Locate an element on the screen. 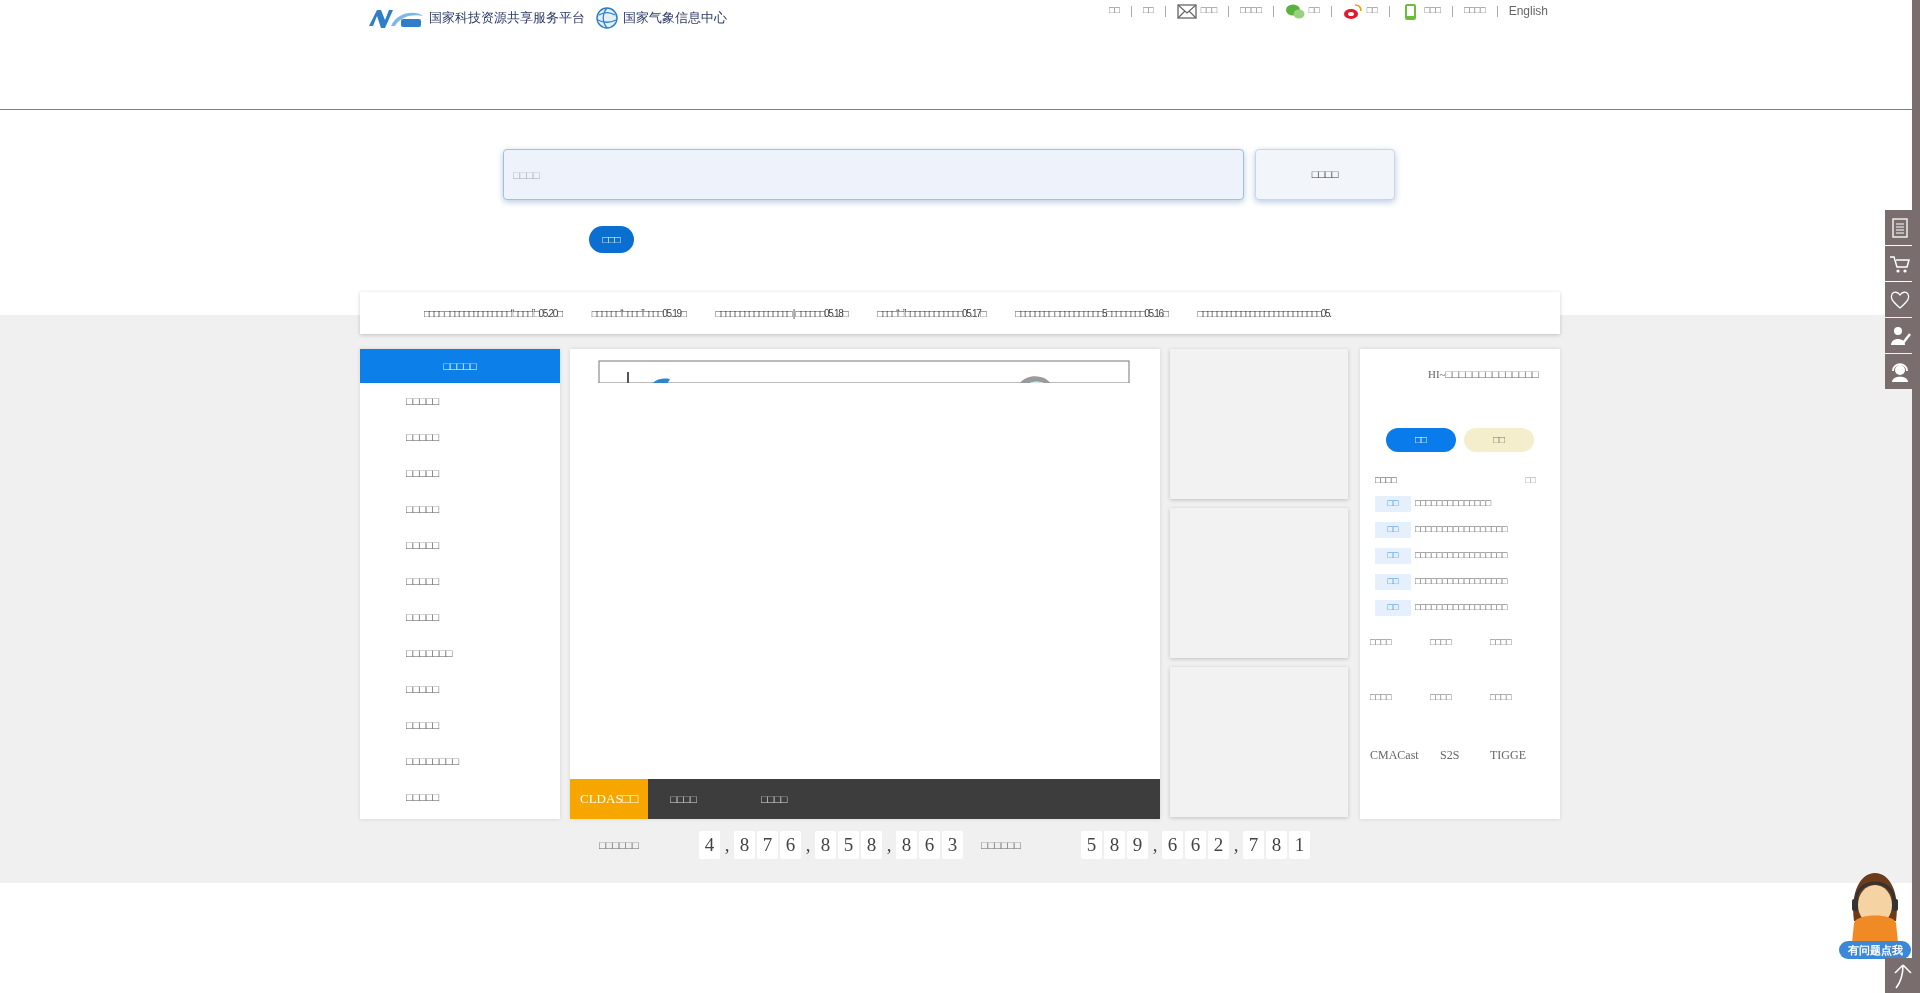  header-link: English is located at coordinates (1528, 11).